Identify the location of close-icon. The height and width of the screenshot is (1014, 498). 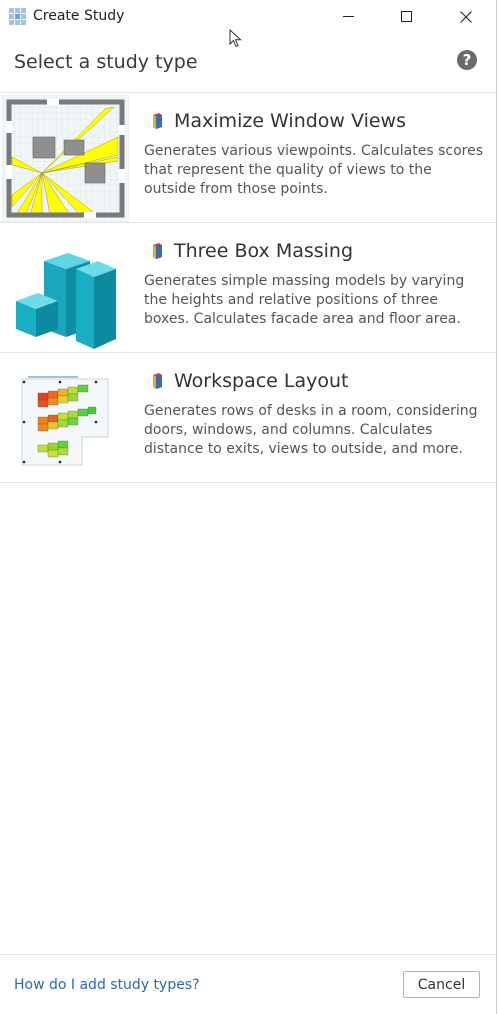
(466, 16).